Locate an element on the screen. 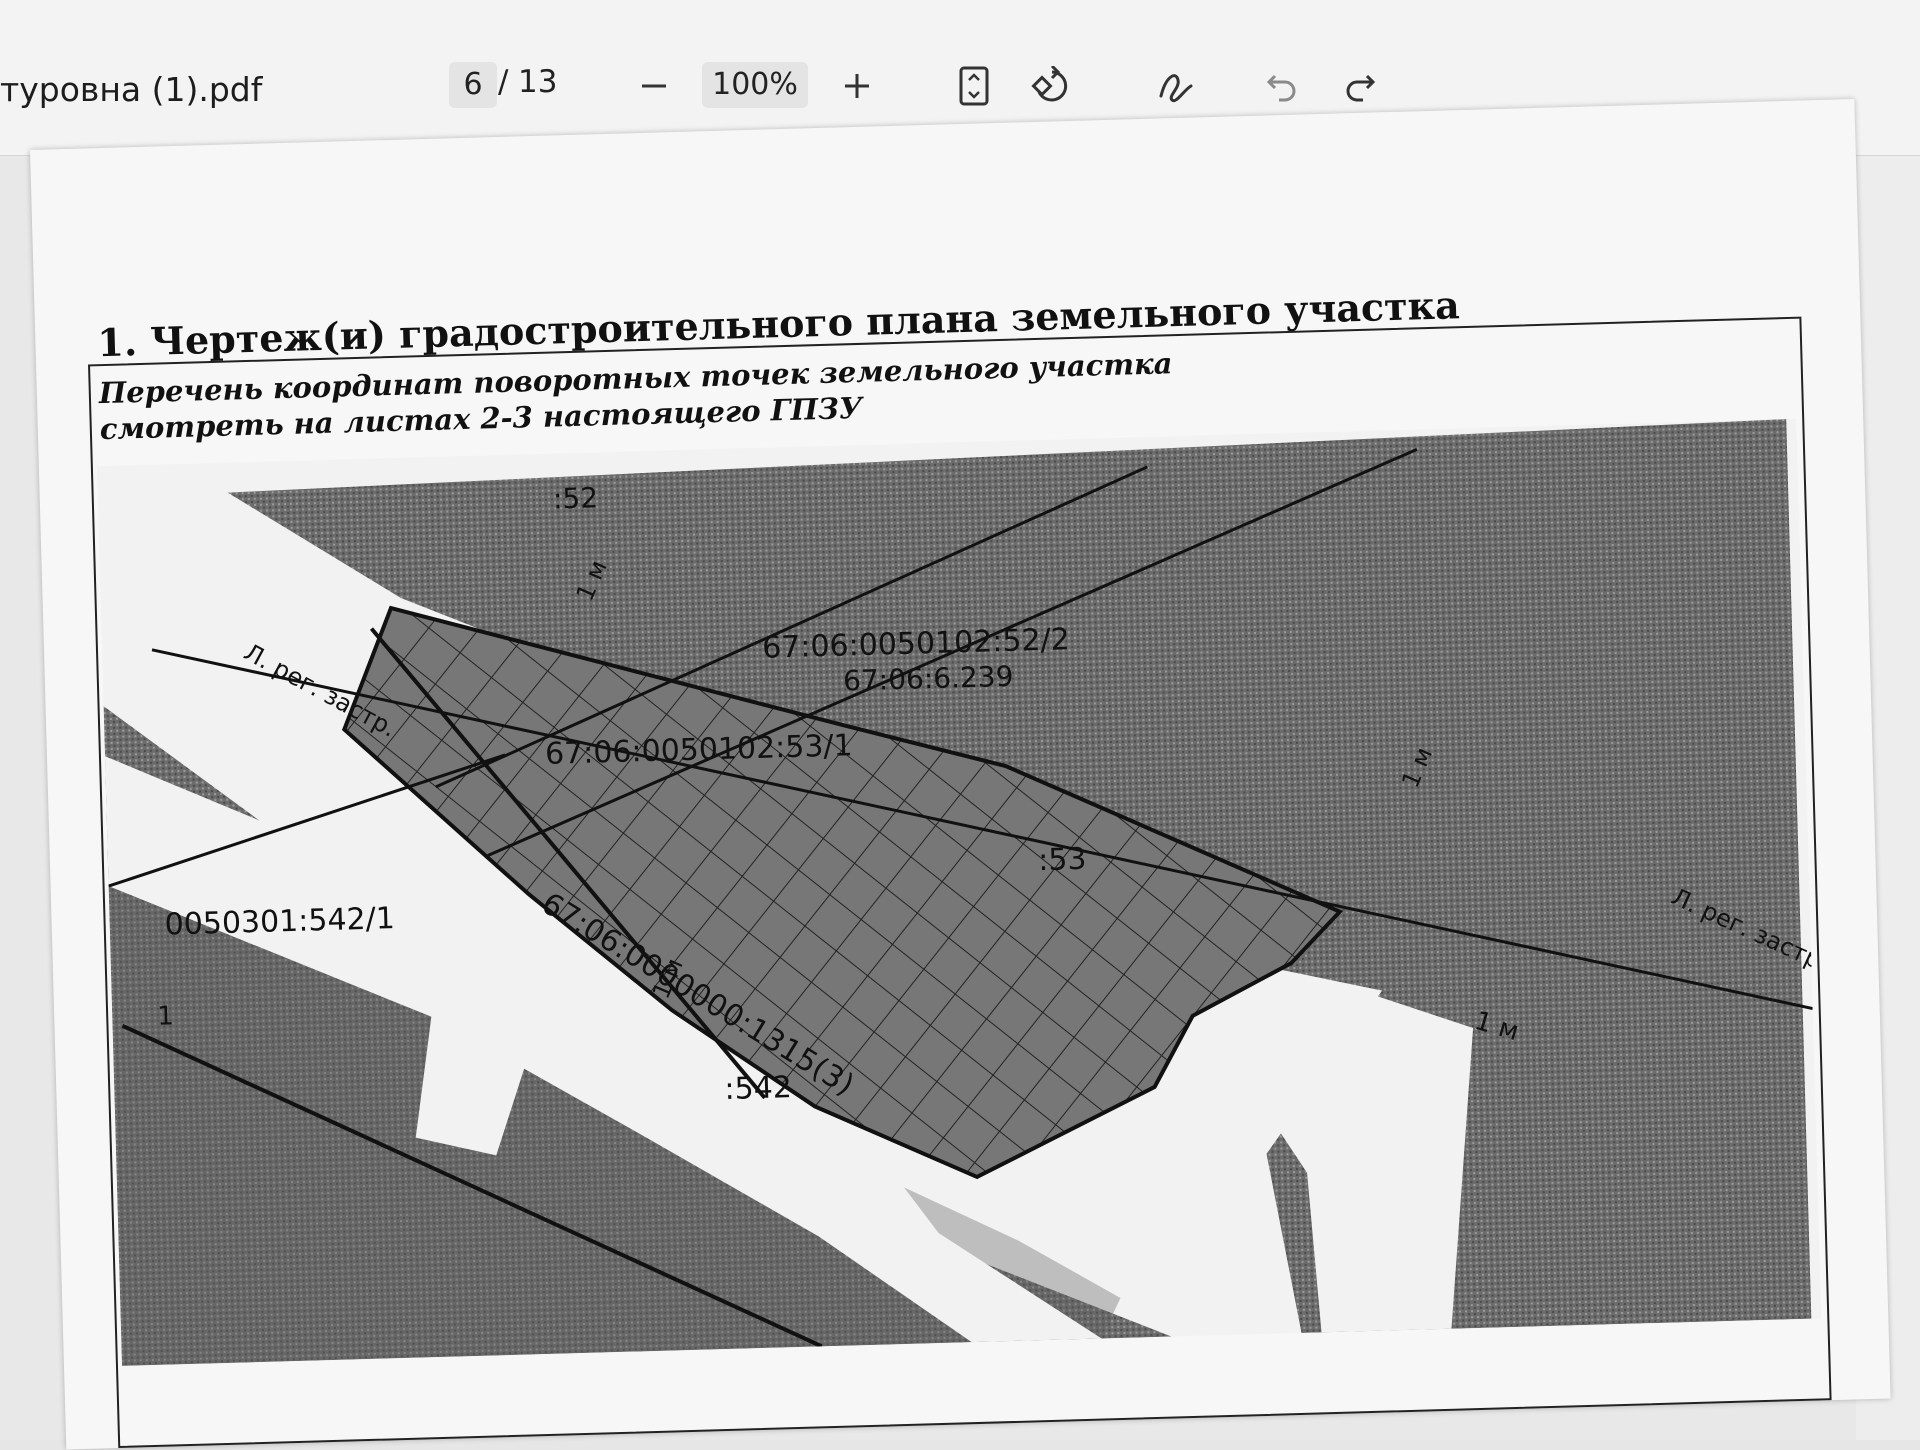 This screenshot has height=1450, width=1920. label-plot-53: :53 is located at coordinates (1062, 860).